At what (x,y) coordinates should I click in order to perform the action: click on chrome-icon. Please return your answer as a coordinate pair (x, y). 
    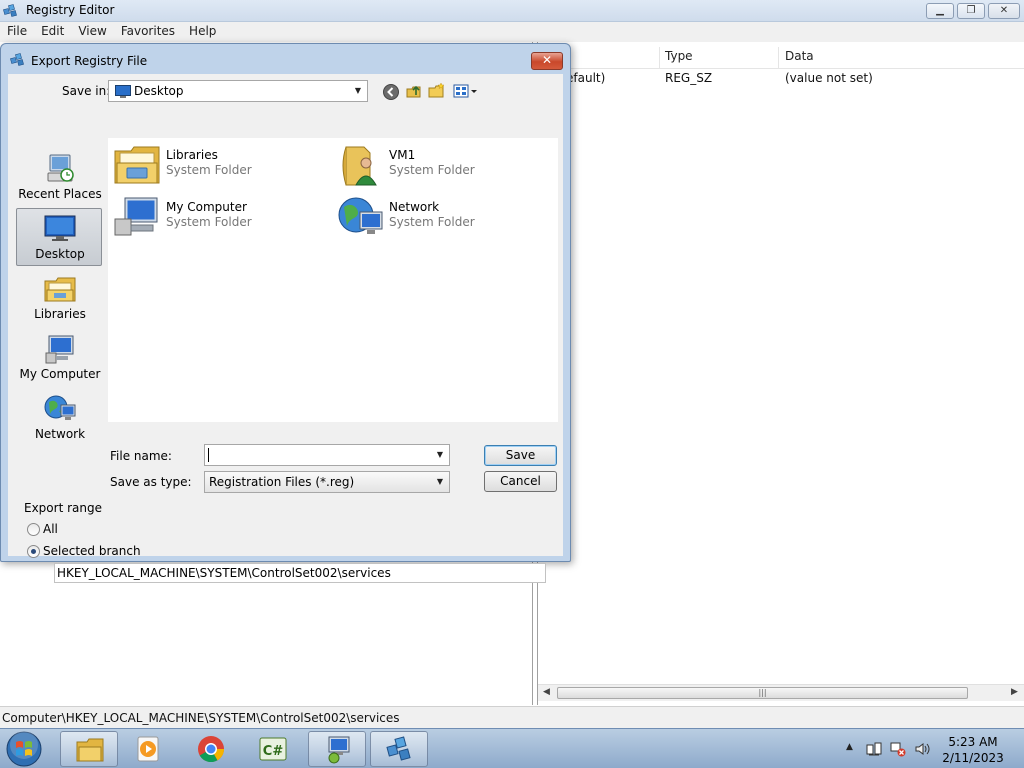
    Looking at the image, I should click on (211, 749).